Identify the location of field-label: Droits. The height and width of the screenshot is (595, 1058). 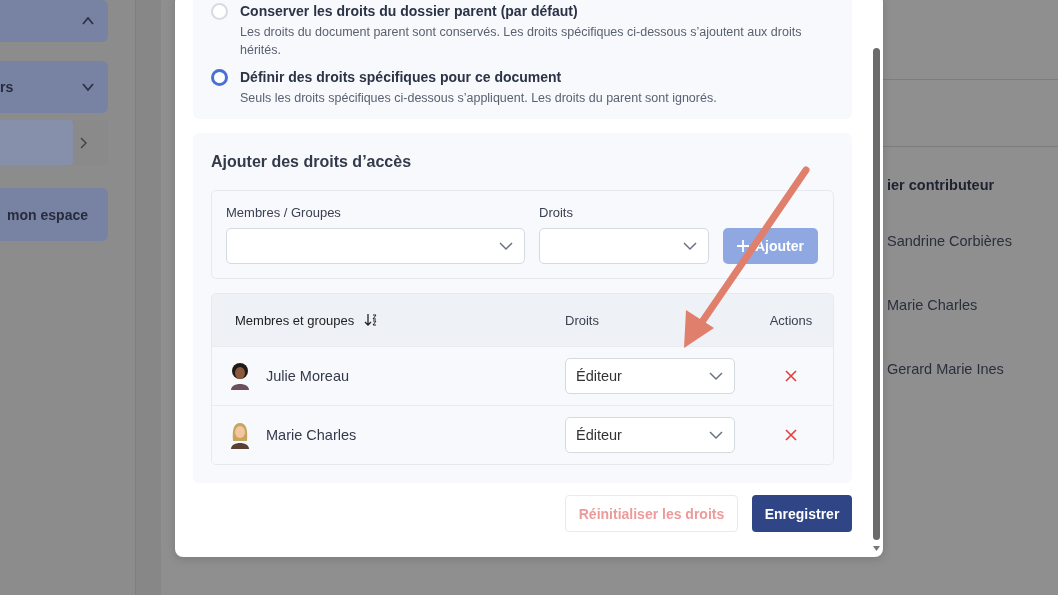
(556, 212).